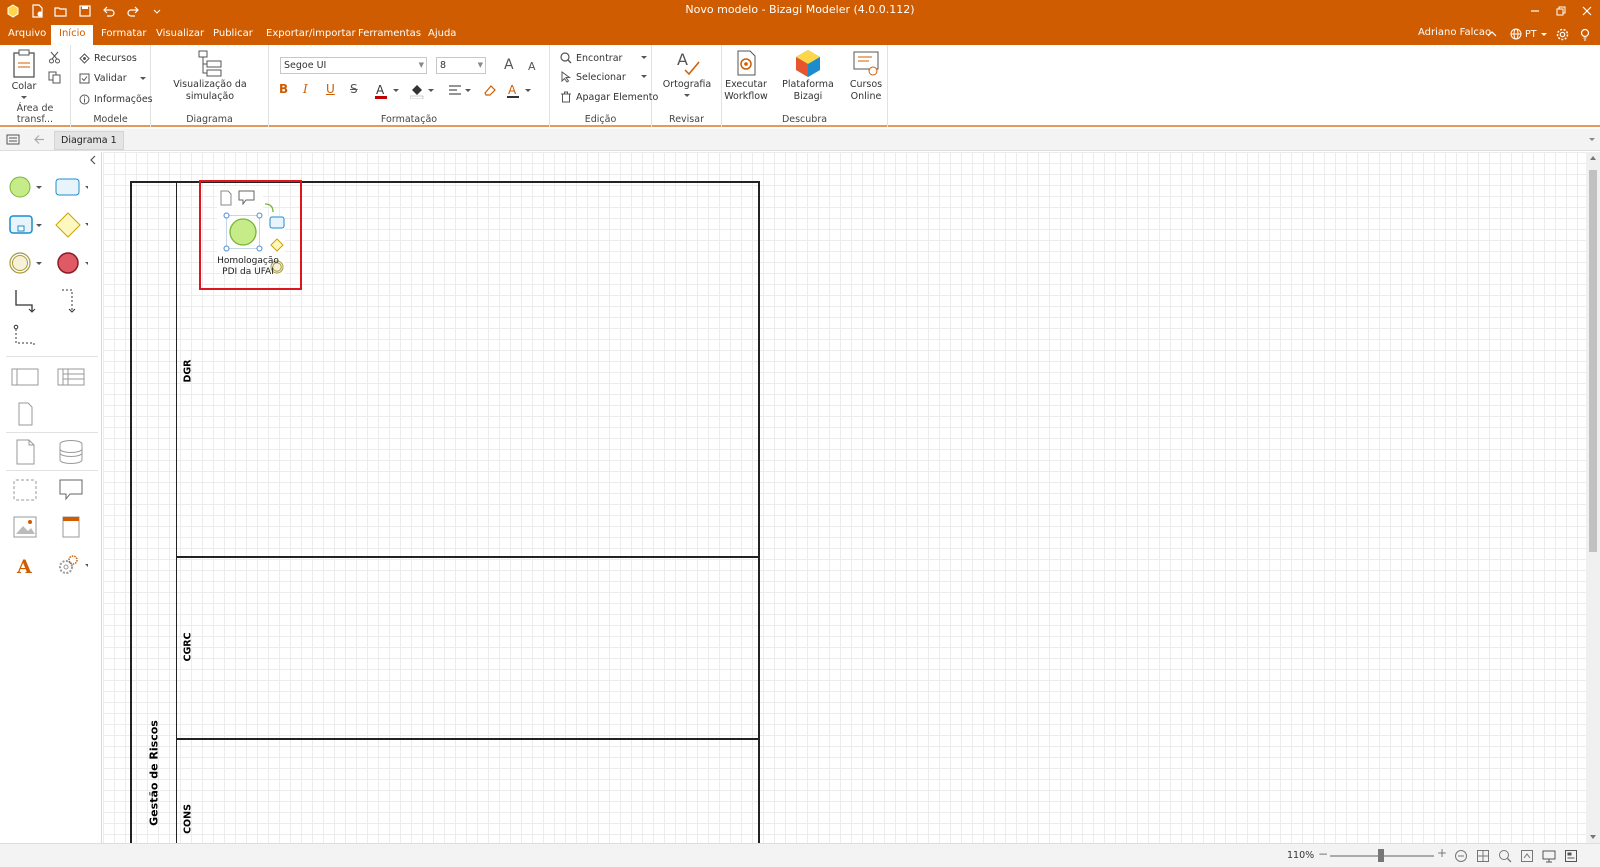 The height and width of the screenshot is (867, 1600). Describe the element at coordinates (1483, 857) in the screenshot. I see `fit-page-icon` at that location.